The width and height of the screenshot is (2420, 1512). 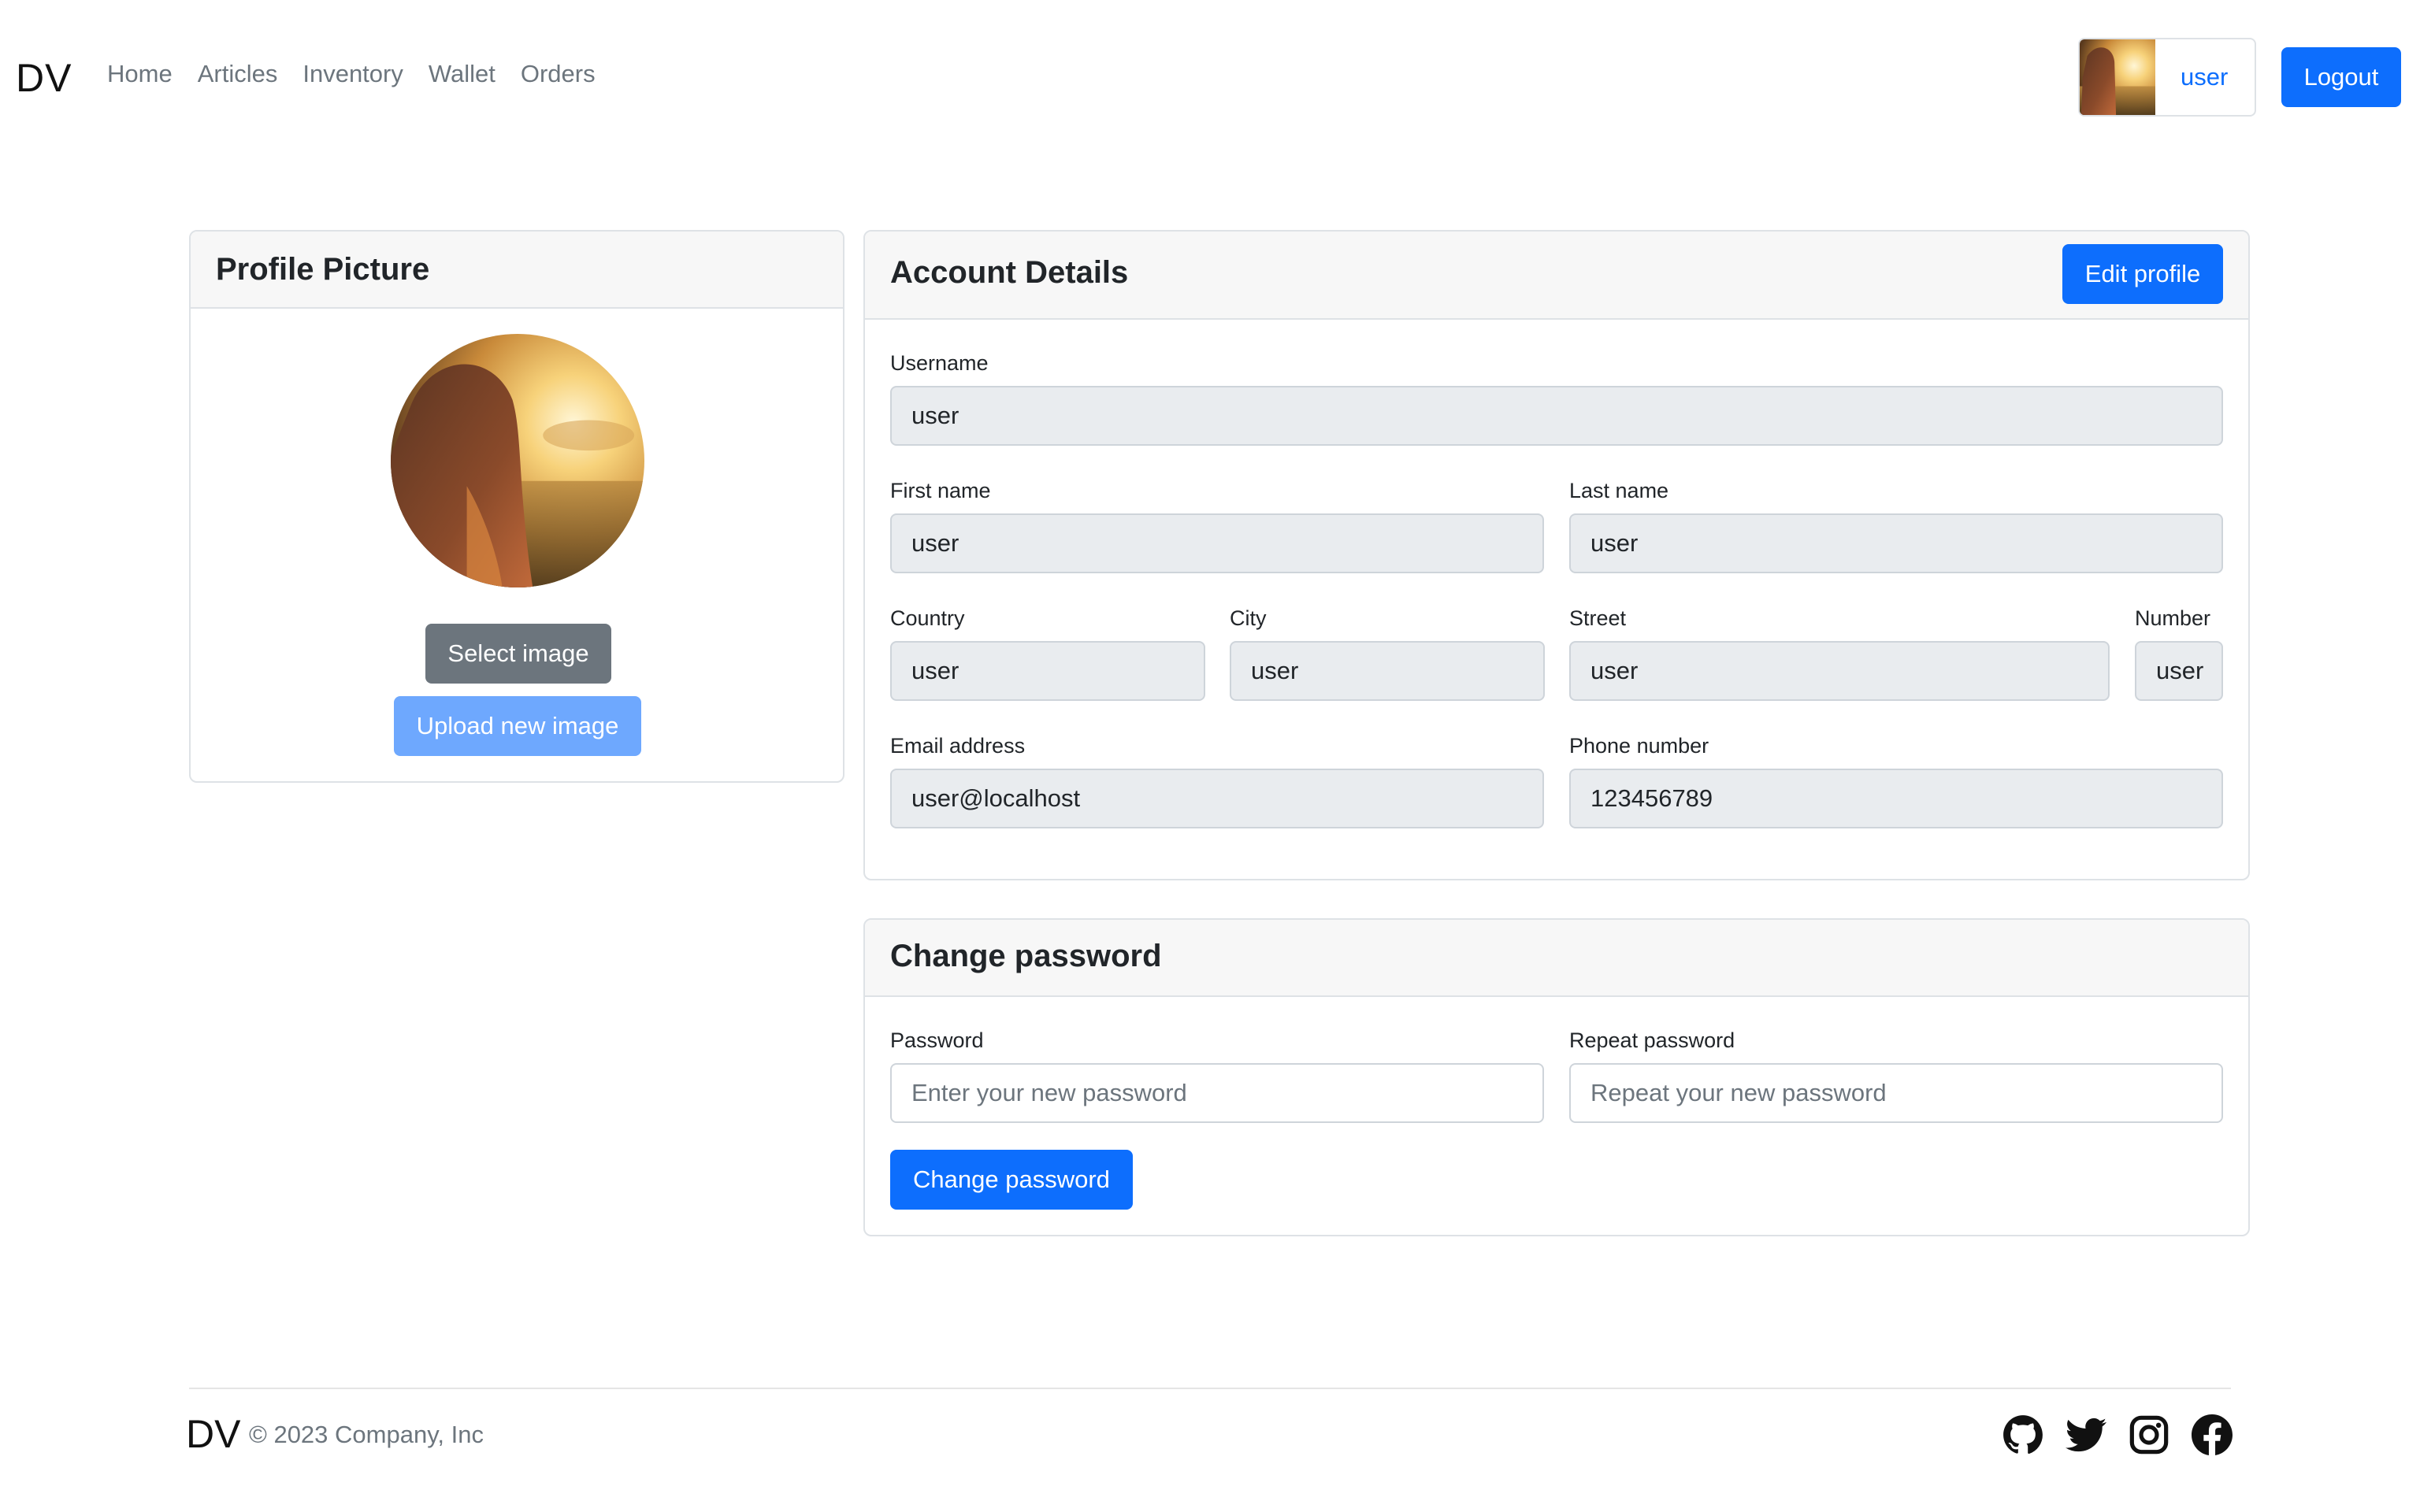 What do you see at coordinates (2167, 77) in the screenshot?
I see `user-menu: user` at bounding box center [2167, 77].